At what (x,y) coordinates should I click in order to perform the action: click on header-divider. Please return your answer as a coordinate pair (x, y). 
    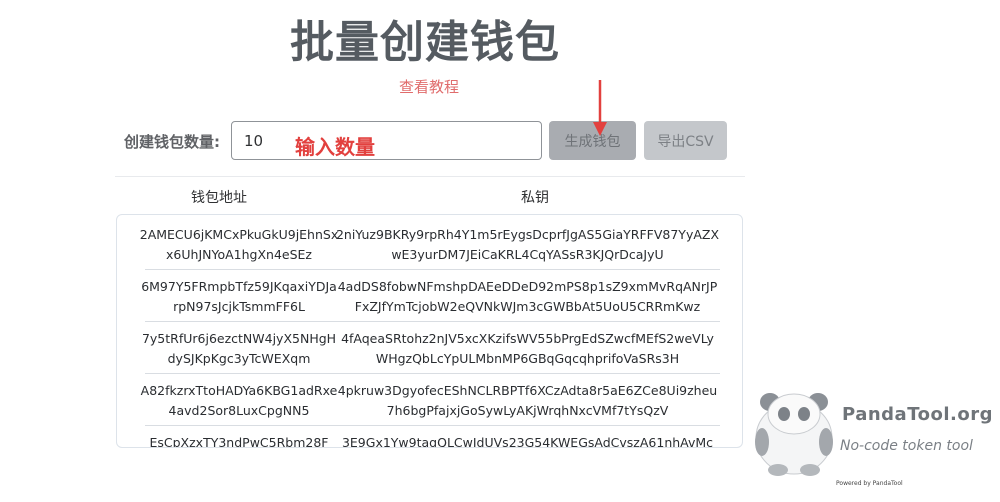
    Looking at the image, I should click on (430, 176).